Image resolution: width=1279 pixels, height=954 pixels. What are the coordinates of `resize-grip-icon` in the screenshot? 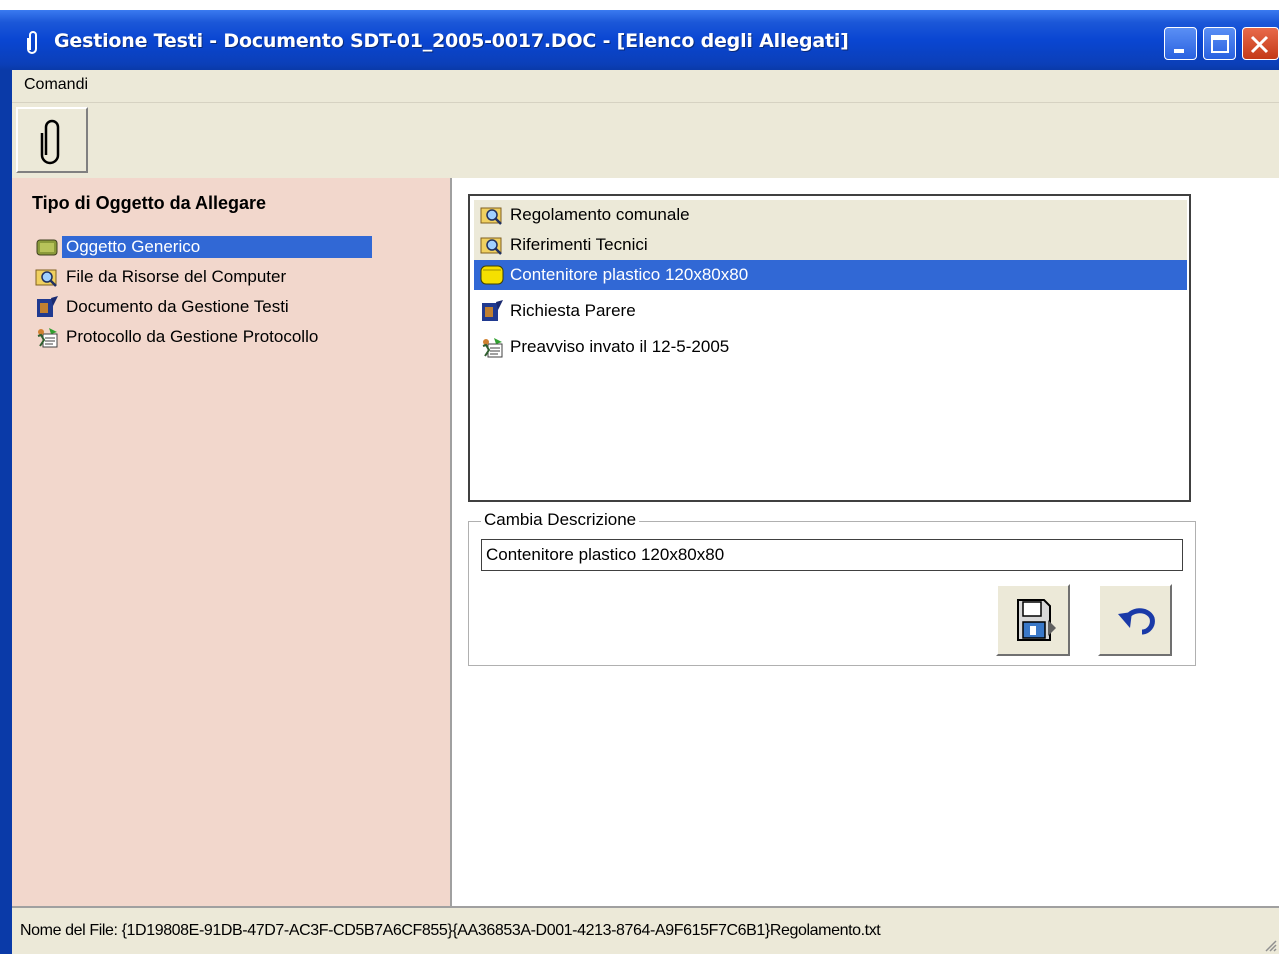 It's located at (1270, 945).